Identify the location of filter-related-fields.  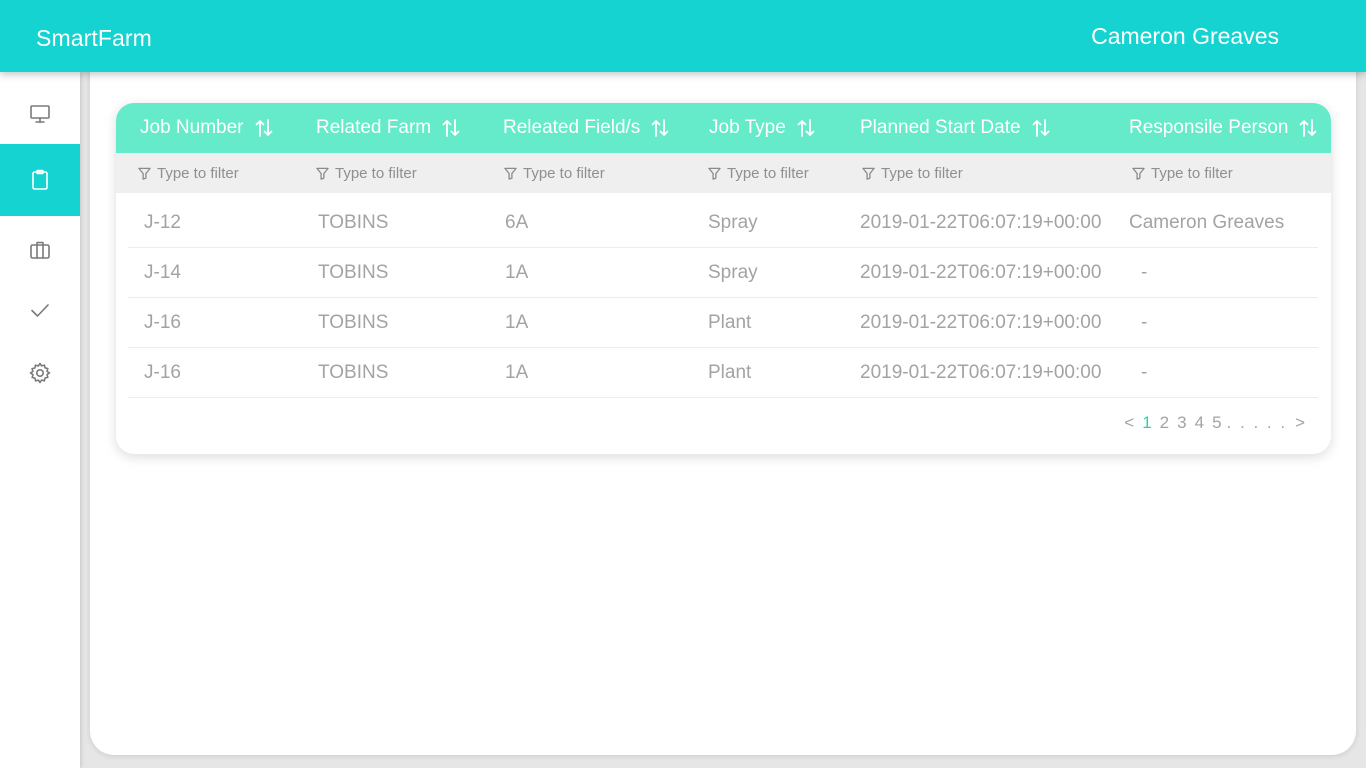
(573, 173).